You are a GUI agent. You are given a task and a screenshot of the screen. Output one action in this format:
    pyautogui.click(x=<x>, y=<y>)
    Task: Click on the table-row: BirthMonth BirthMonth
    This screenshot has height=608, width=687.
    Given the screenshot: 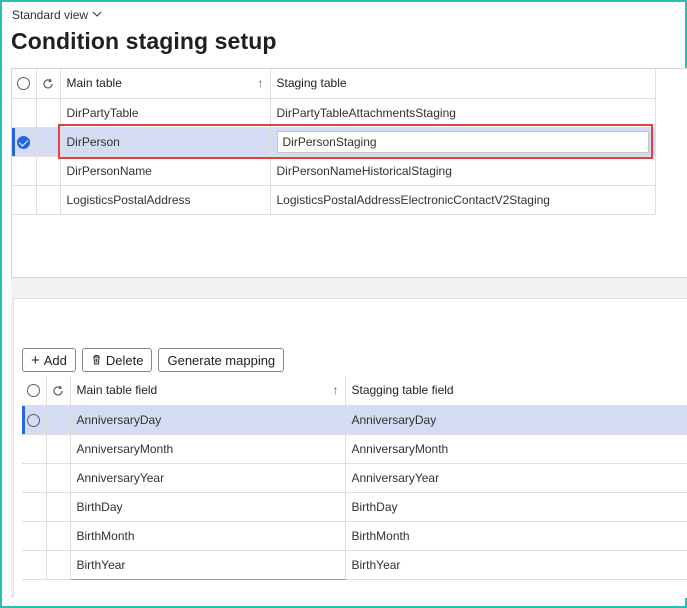 What is the action you would take?
    pyautogui.click(x=354, y=536)
    